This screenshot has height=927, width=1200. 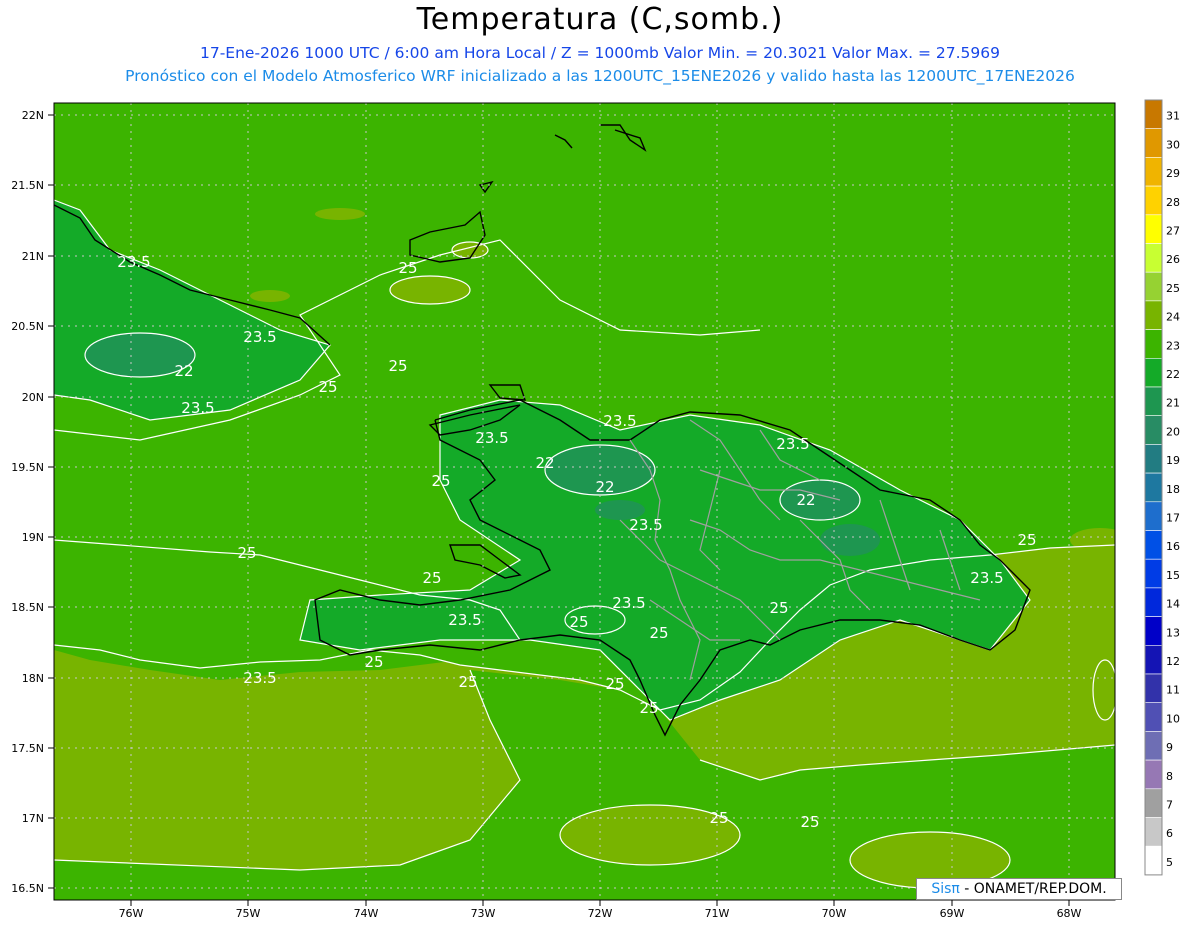 What do you see at coordinates (33, 115) in the screenshot?
I see `lat-label: 22N` at bounding box center [33, 115].